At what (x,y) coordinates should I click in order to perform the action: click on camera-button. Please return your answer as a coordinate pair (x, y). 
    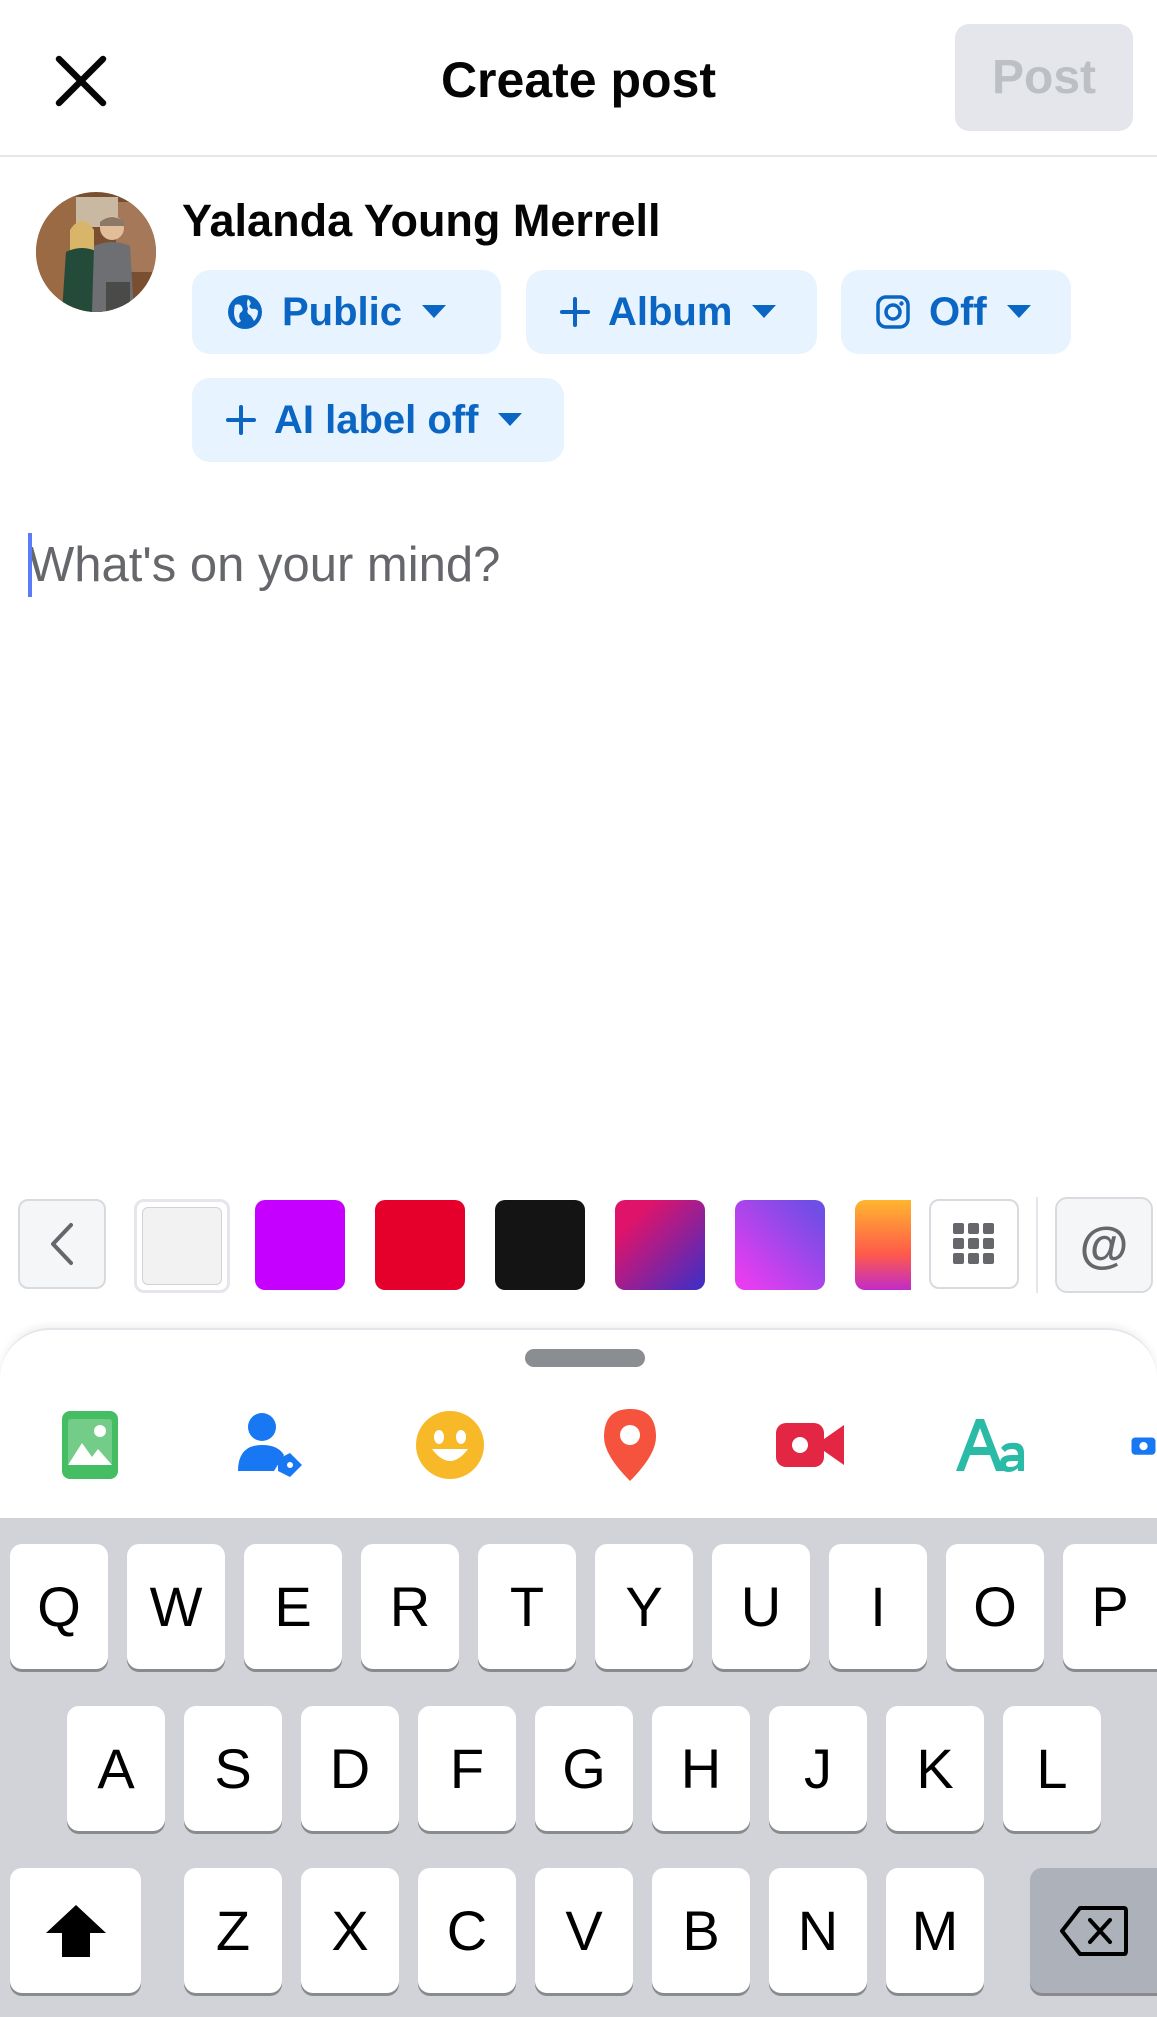
    Looking at the image, I should click on (1143, 1445).